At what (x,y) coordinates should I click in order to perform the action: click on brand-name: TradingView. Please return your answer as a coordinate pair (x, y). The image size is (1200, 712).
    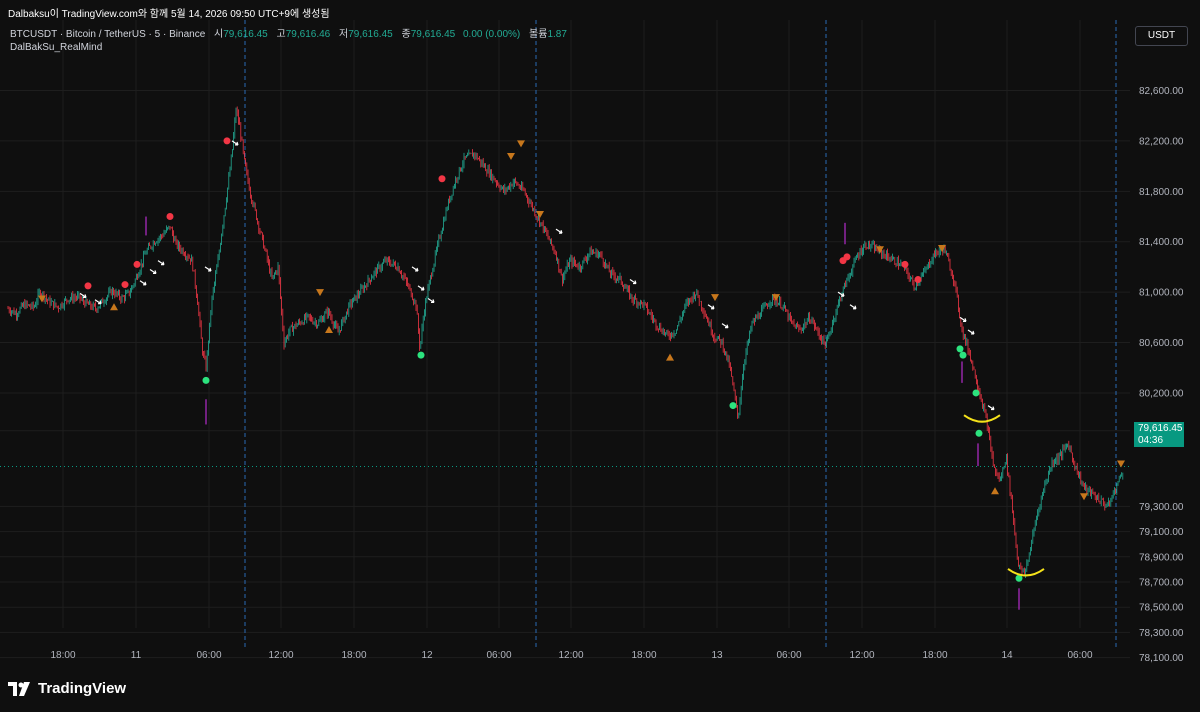
    Looking at the image, I should click on (82, 688).